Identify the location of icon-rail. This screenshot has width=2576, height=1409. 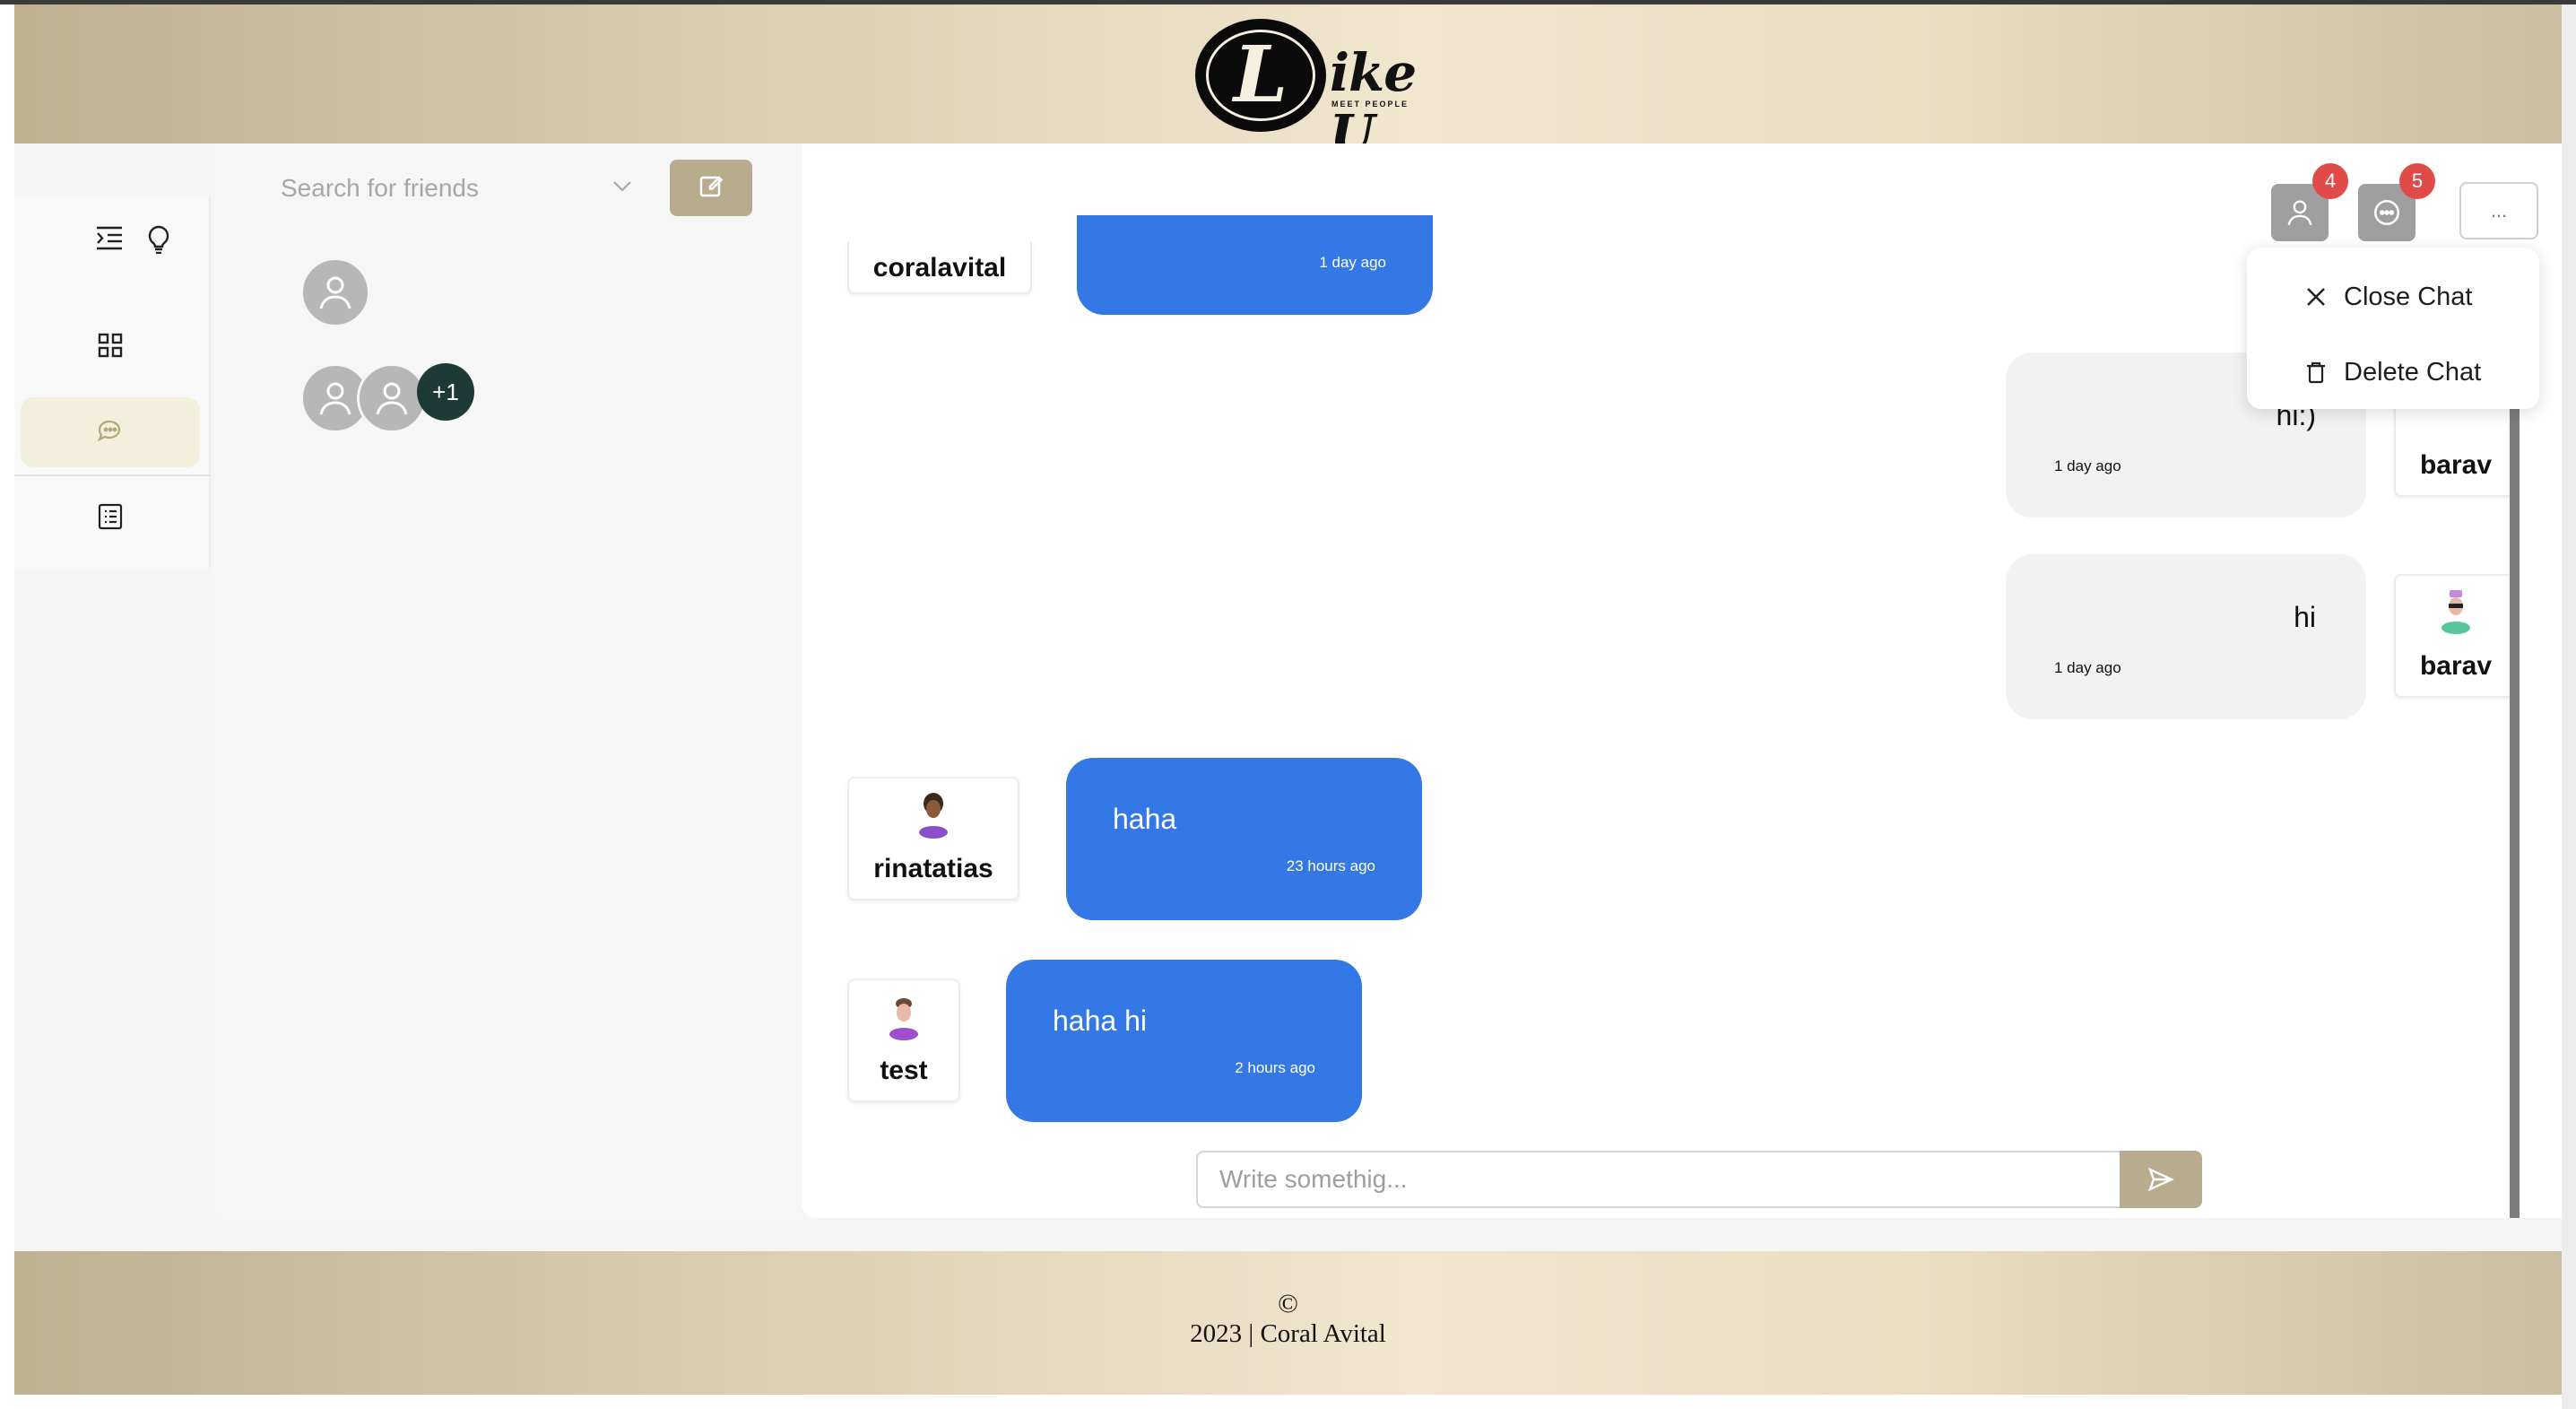
(112, 382).